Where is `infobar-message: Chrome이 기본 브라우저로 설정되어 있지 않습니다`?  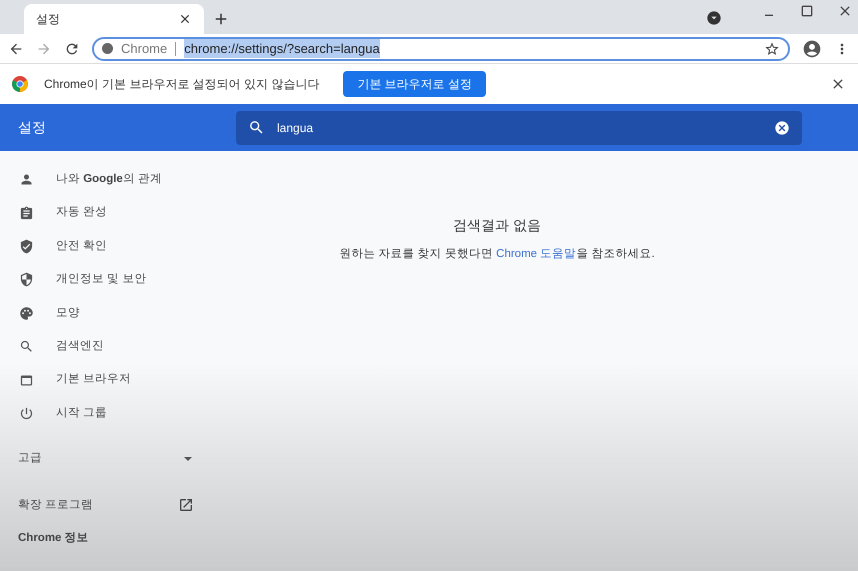 infobar-message: Chrome이 기본 브라우저로 설정되어 있지 않습니다 is located at coordinates (182, 84).